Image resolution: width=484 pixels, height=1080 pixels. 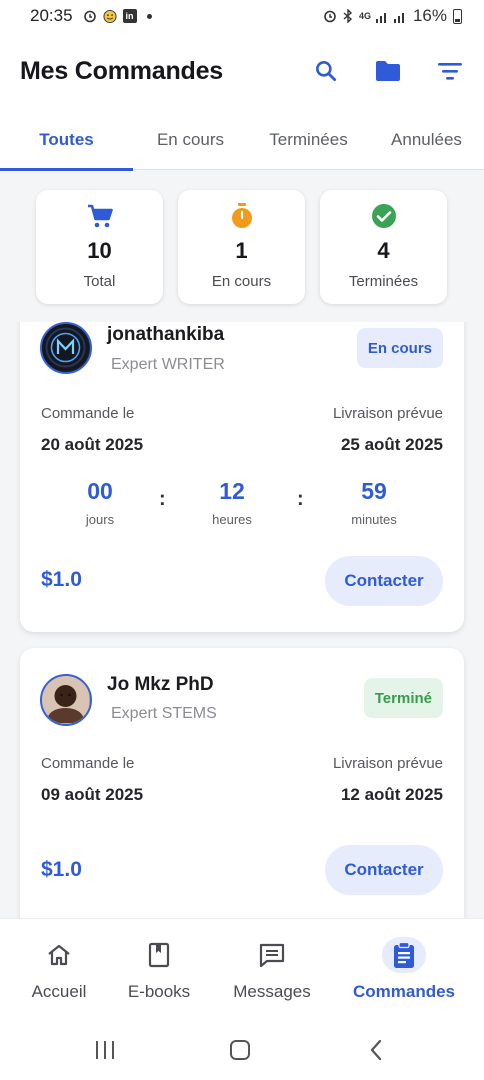 I want to click on stat-total-value: 10, so click(x=99, y=250).